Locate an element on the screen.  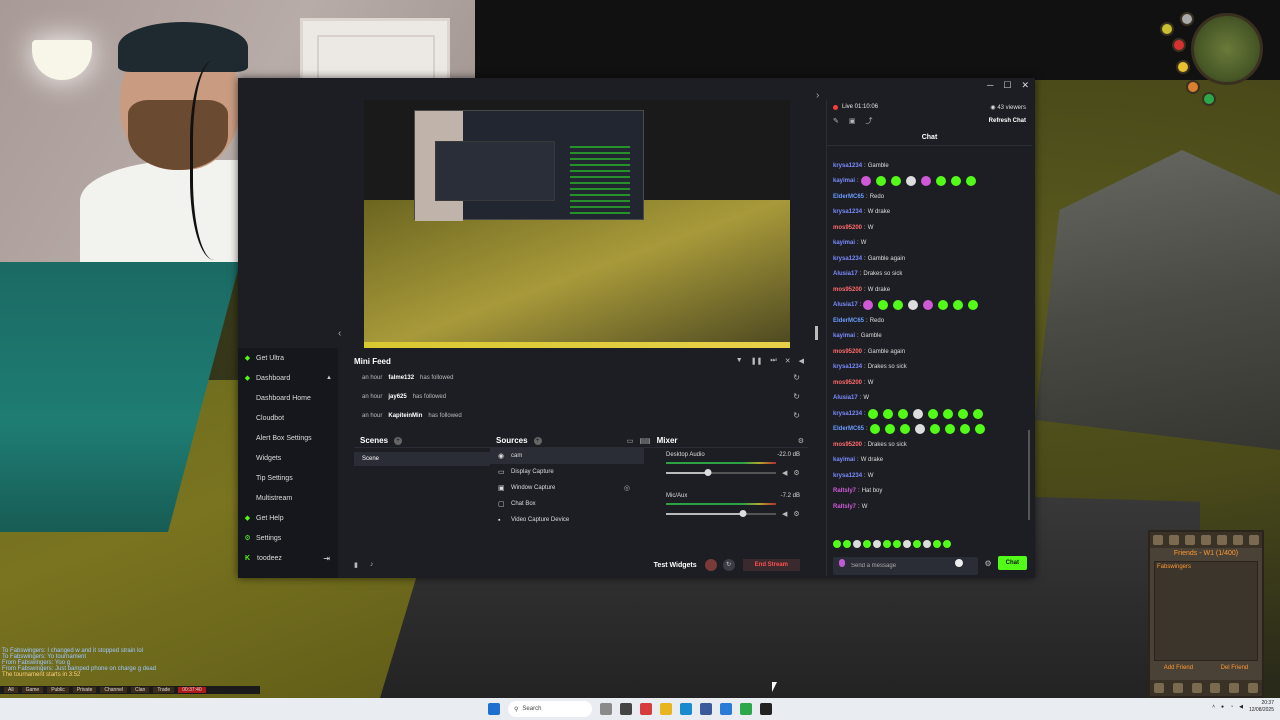
folder-icon is located at coordinates (666, 709).